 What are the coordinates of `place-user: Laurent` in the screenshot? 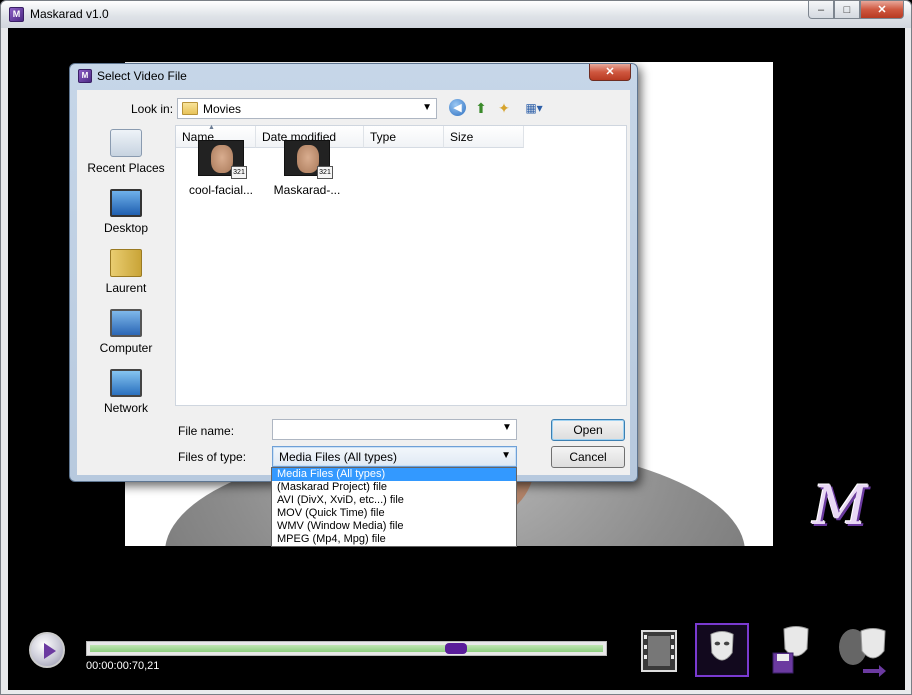 It's located at (126, 275).